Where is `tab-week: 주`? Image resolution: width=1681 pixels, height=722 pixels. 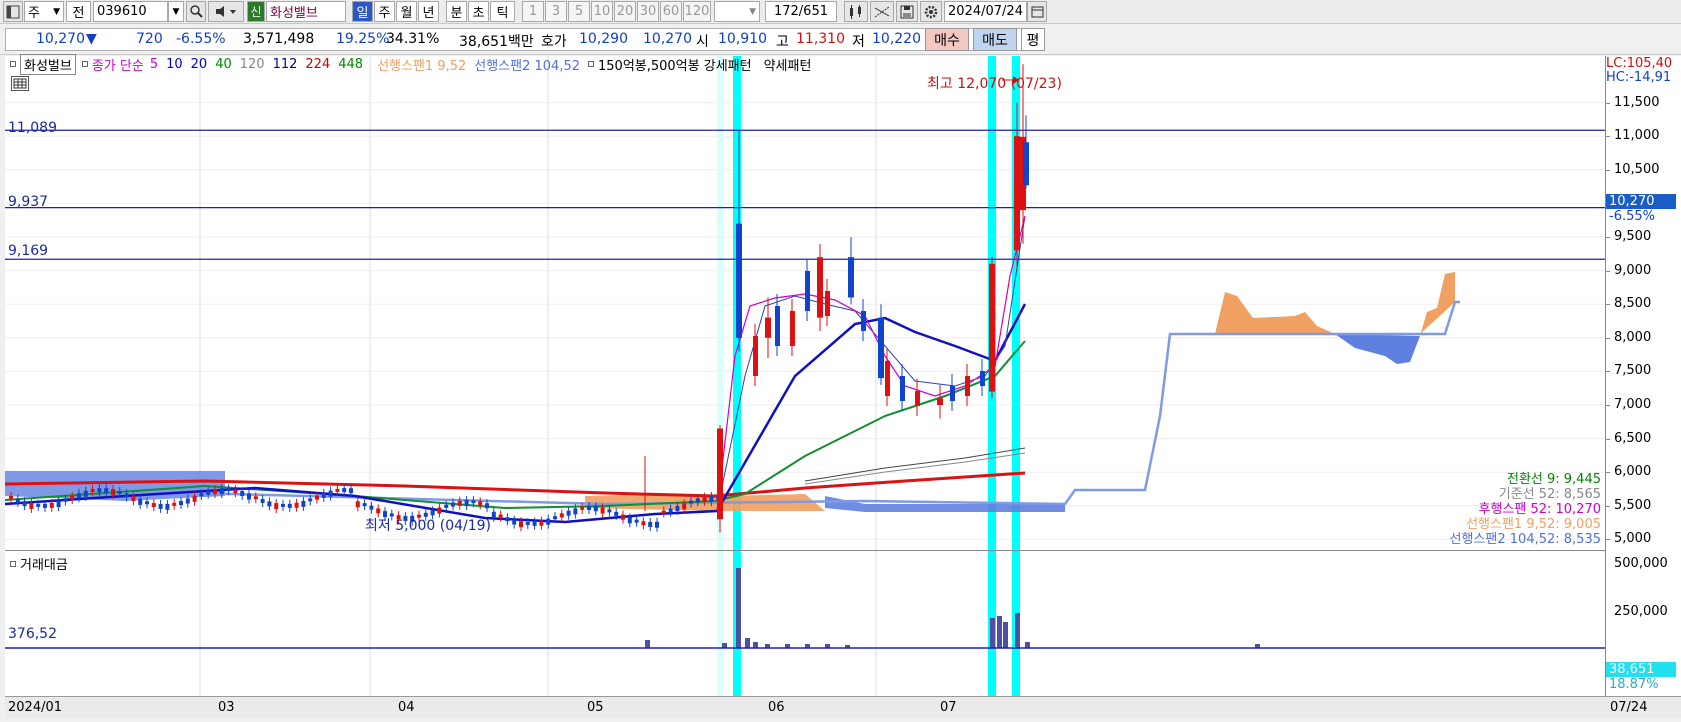 tab-week: 주 is located at coordinates (384, 11).